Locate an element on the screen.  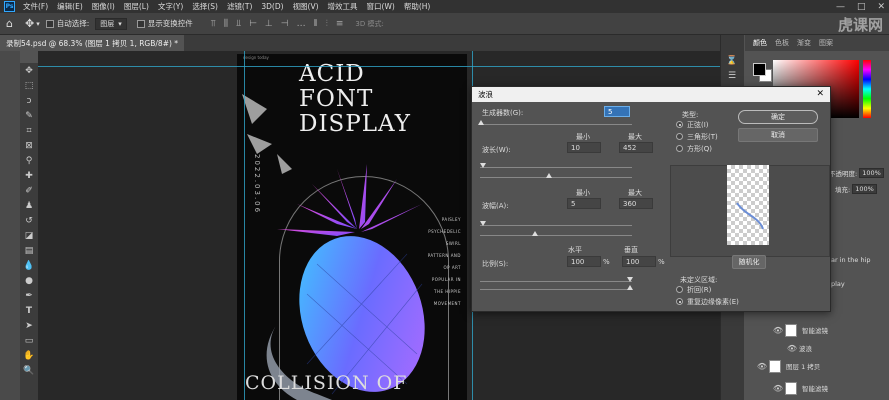
amplitude-track-min is located at coordinates (556, 225).